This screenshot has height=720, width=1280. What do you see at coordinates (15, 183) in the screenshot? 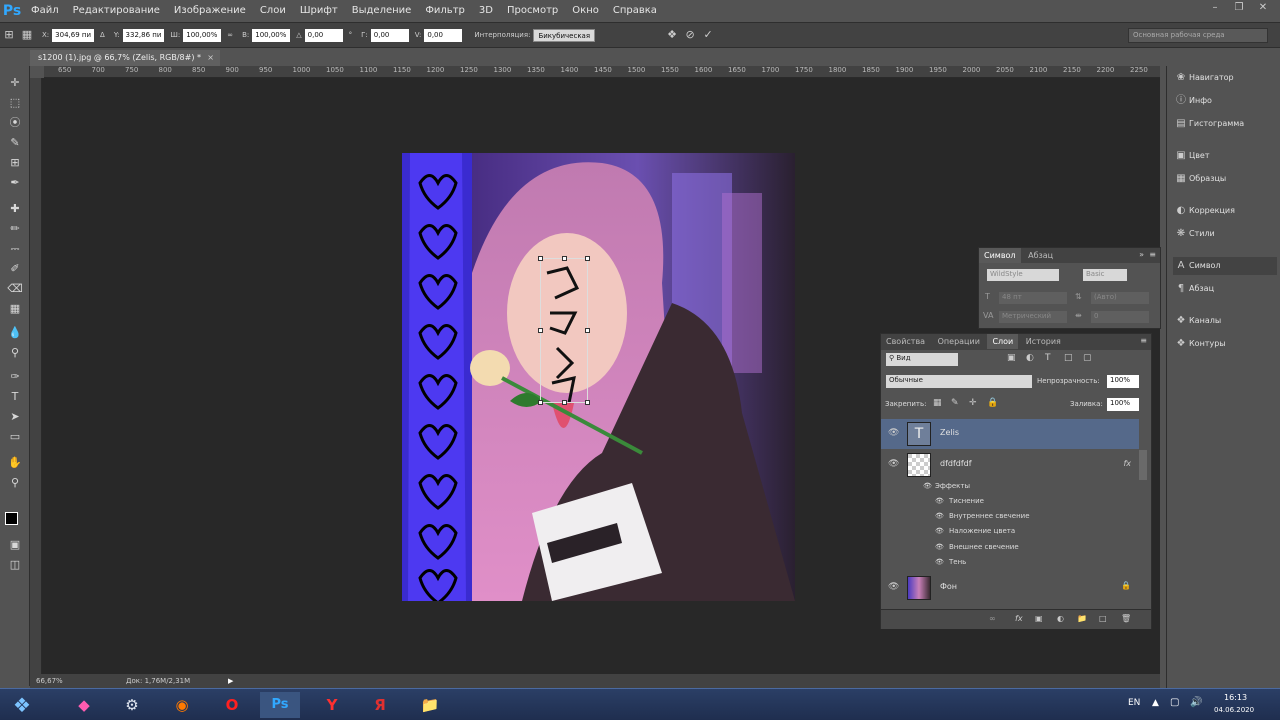
I see `eyedropper-tool-icon: ✒` at bounding box center [15, 183].